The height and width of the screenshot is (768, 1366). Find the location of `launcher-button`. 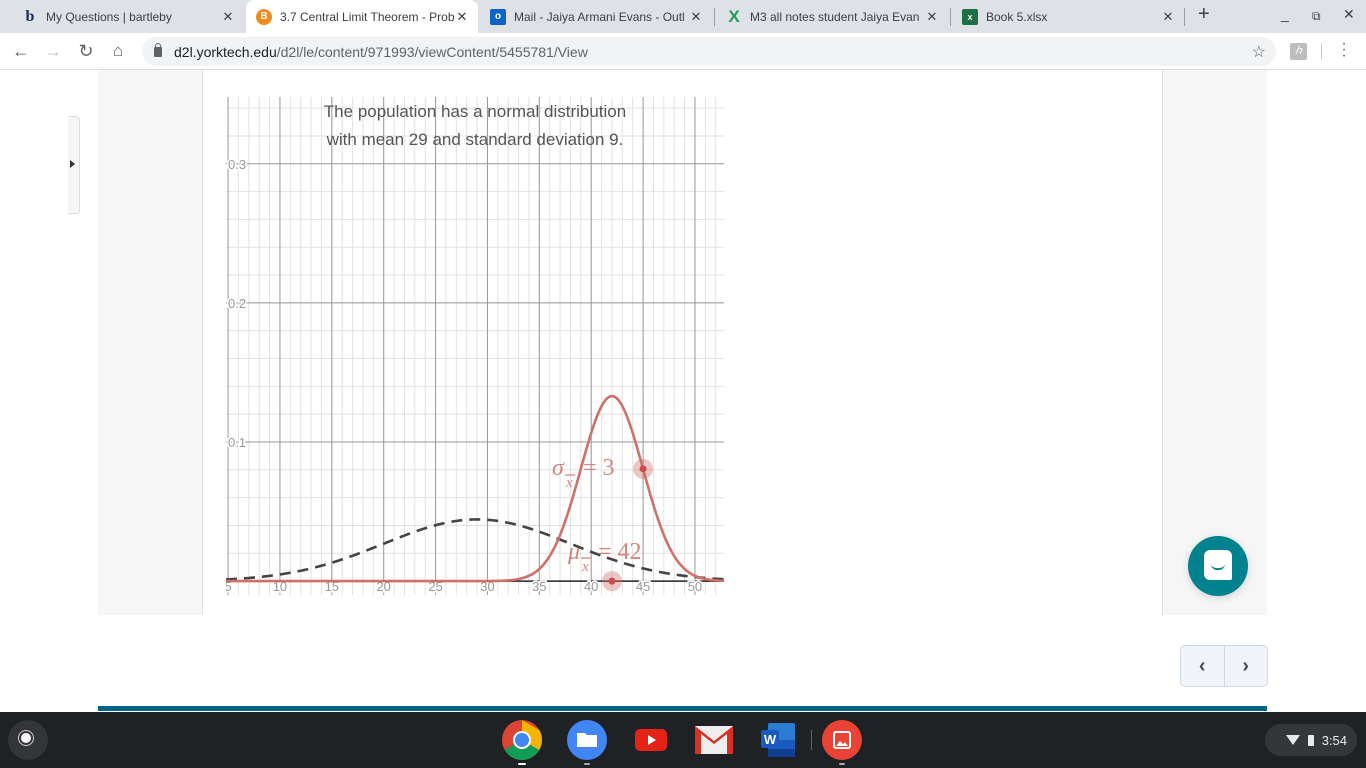

launcher-button is located at coordinates (28, 740).